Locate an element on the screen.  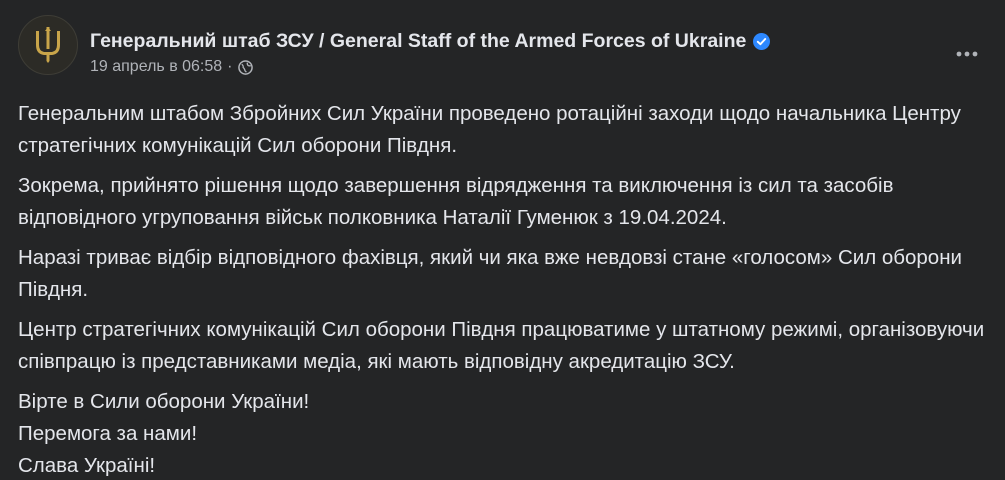
post-timestamp-link: 19 апрель в 06:58 is located at coordinates (156, 67).